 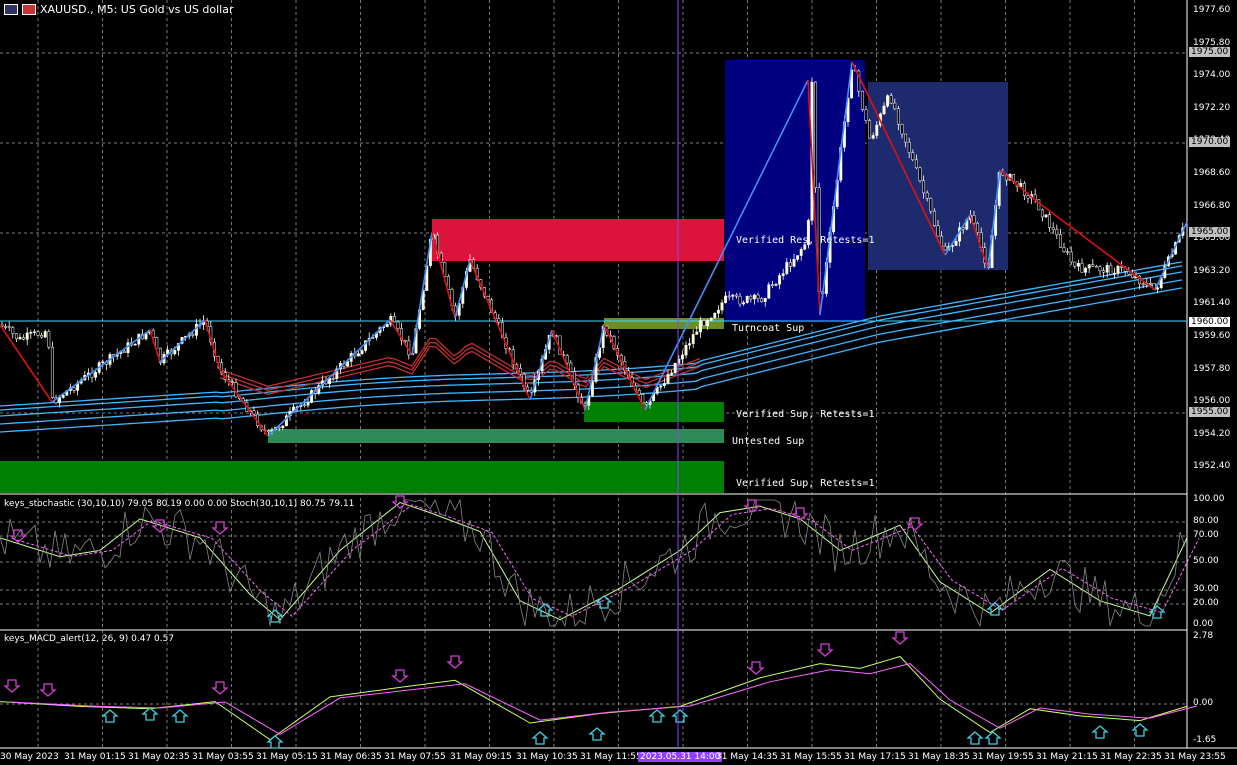 I want to click on time-tick: 31 May 14:35, so click(x=747, y=757).